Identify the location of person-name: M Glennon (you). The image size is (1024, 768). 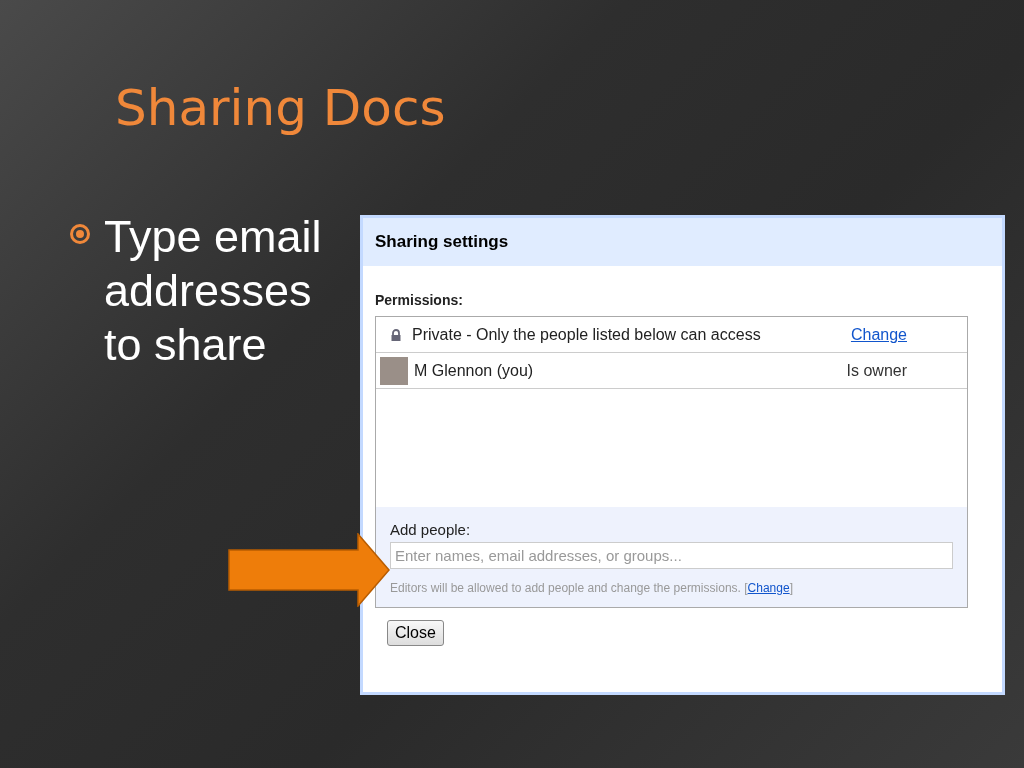
(474, 370).